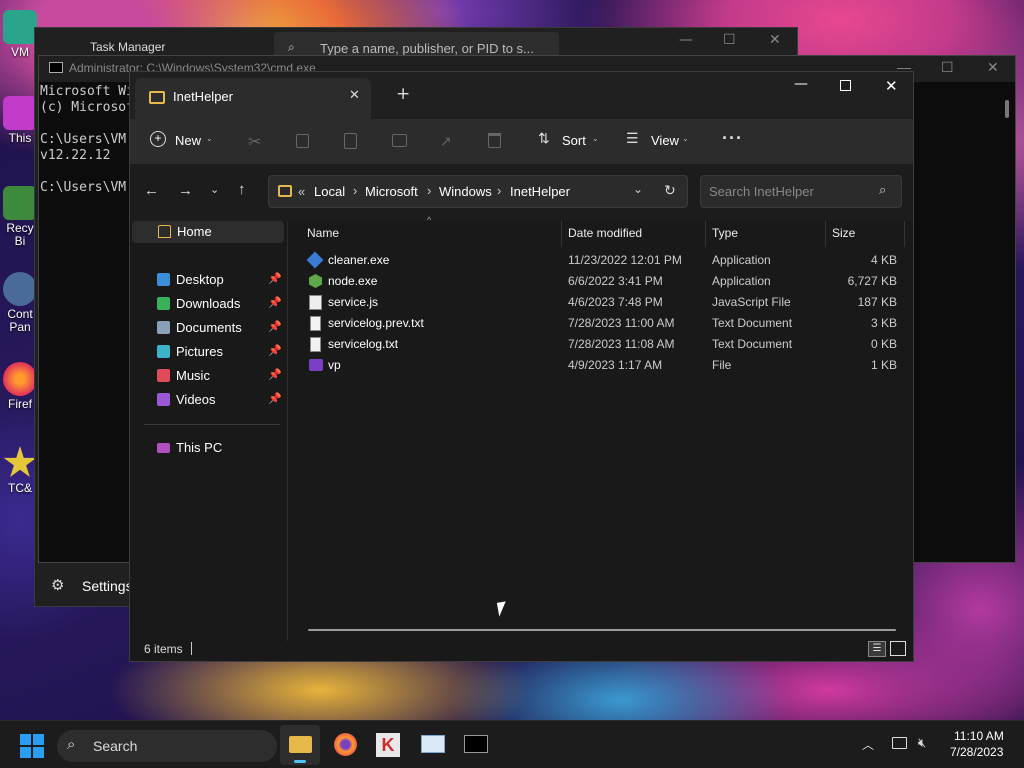 The width and height of the screenshot is (1024, 768). What do you see at coordinates (877, 649) in the screenshot?
I see `details-view-button: ☰` at bounding box center [877, 649].